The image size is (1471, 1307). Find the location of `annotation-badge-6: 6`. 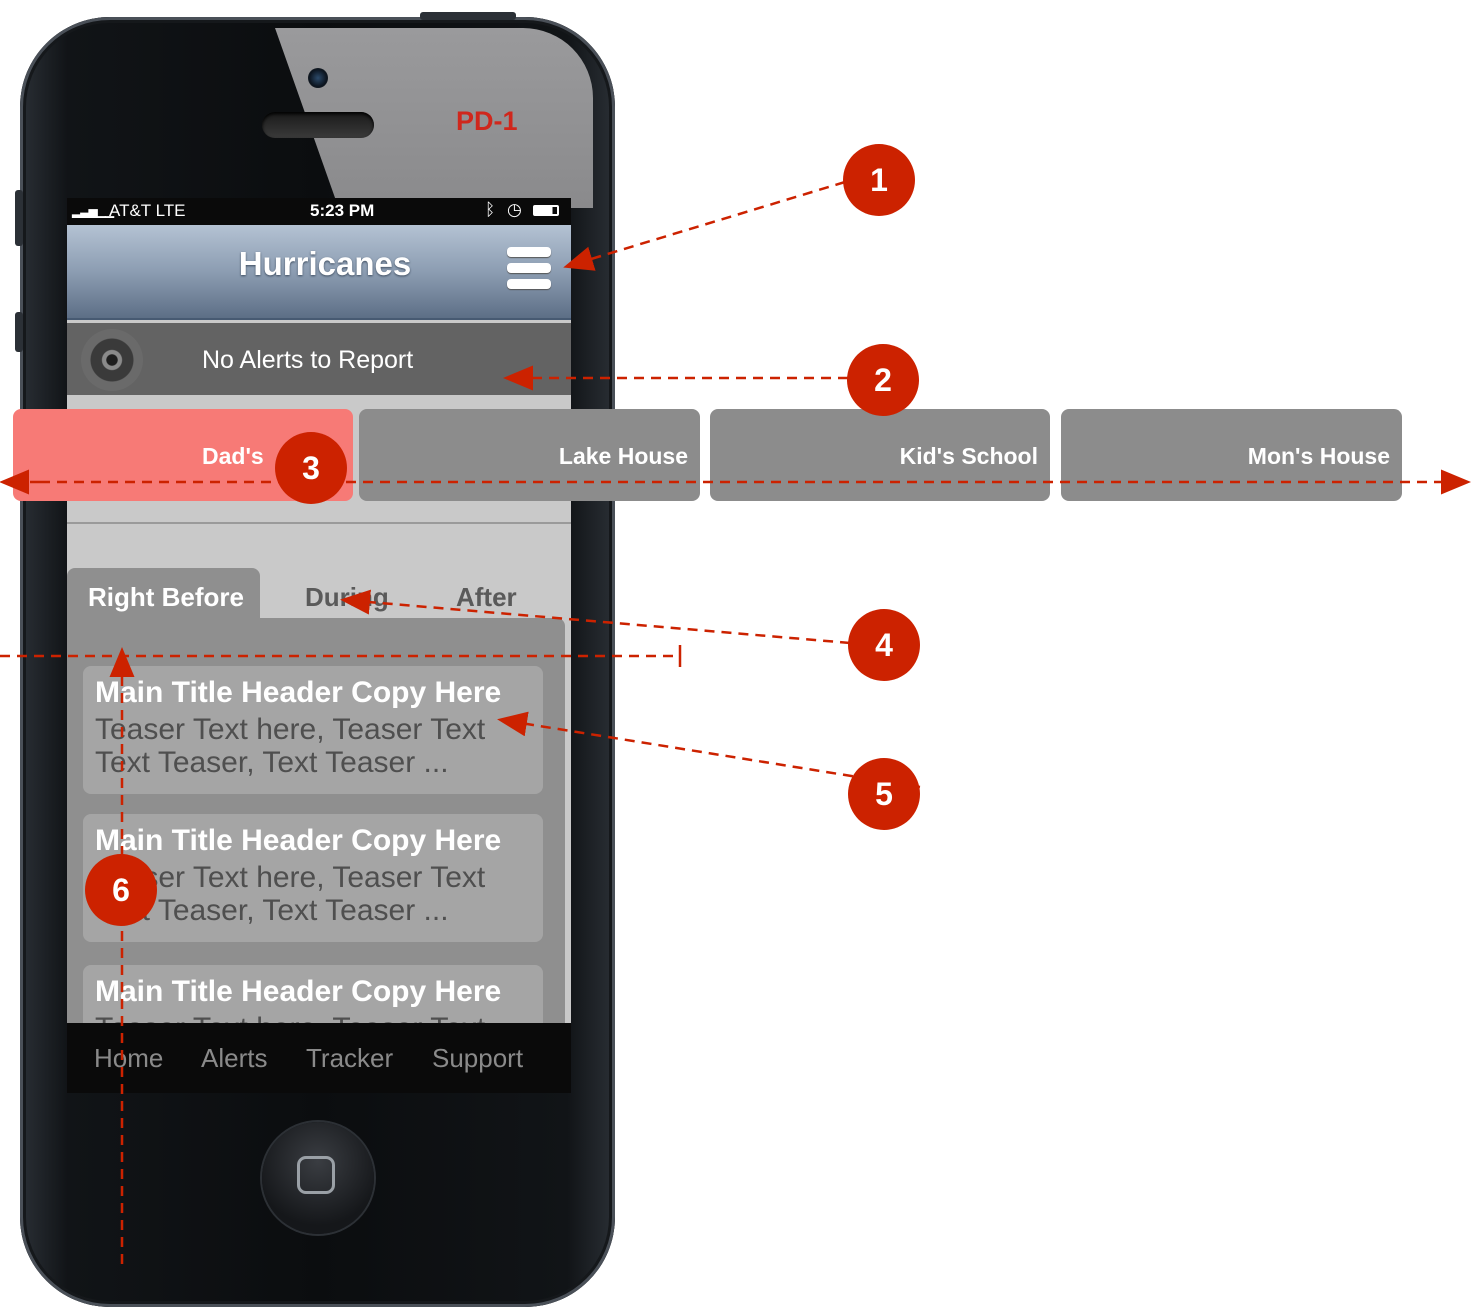

annotation-badge-6: 6 is located at coordinates (121, 890).